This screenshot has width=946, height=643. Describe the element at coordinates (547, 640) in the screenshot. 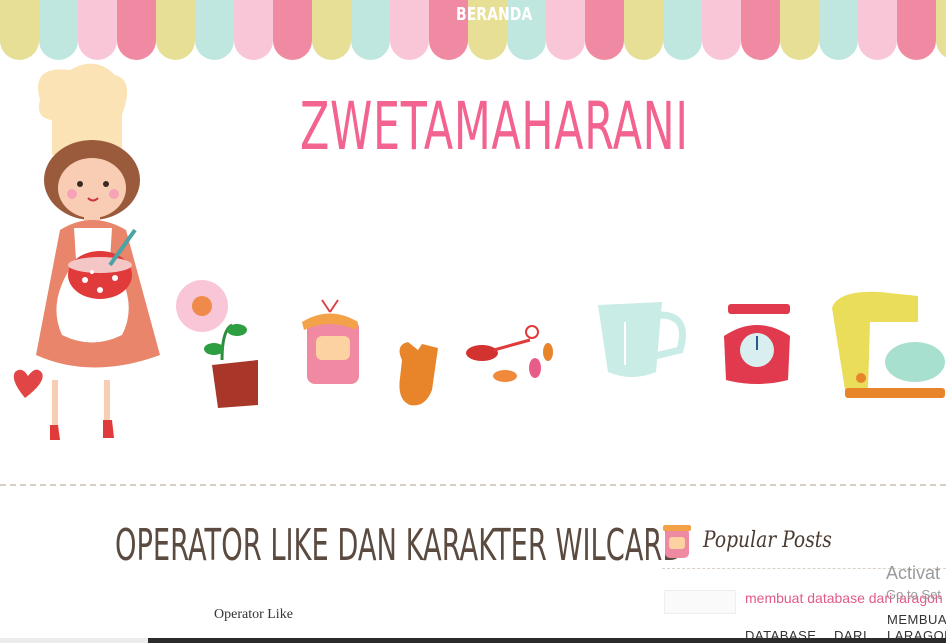

I see `scrollbar-thumb` at that location.